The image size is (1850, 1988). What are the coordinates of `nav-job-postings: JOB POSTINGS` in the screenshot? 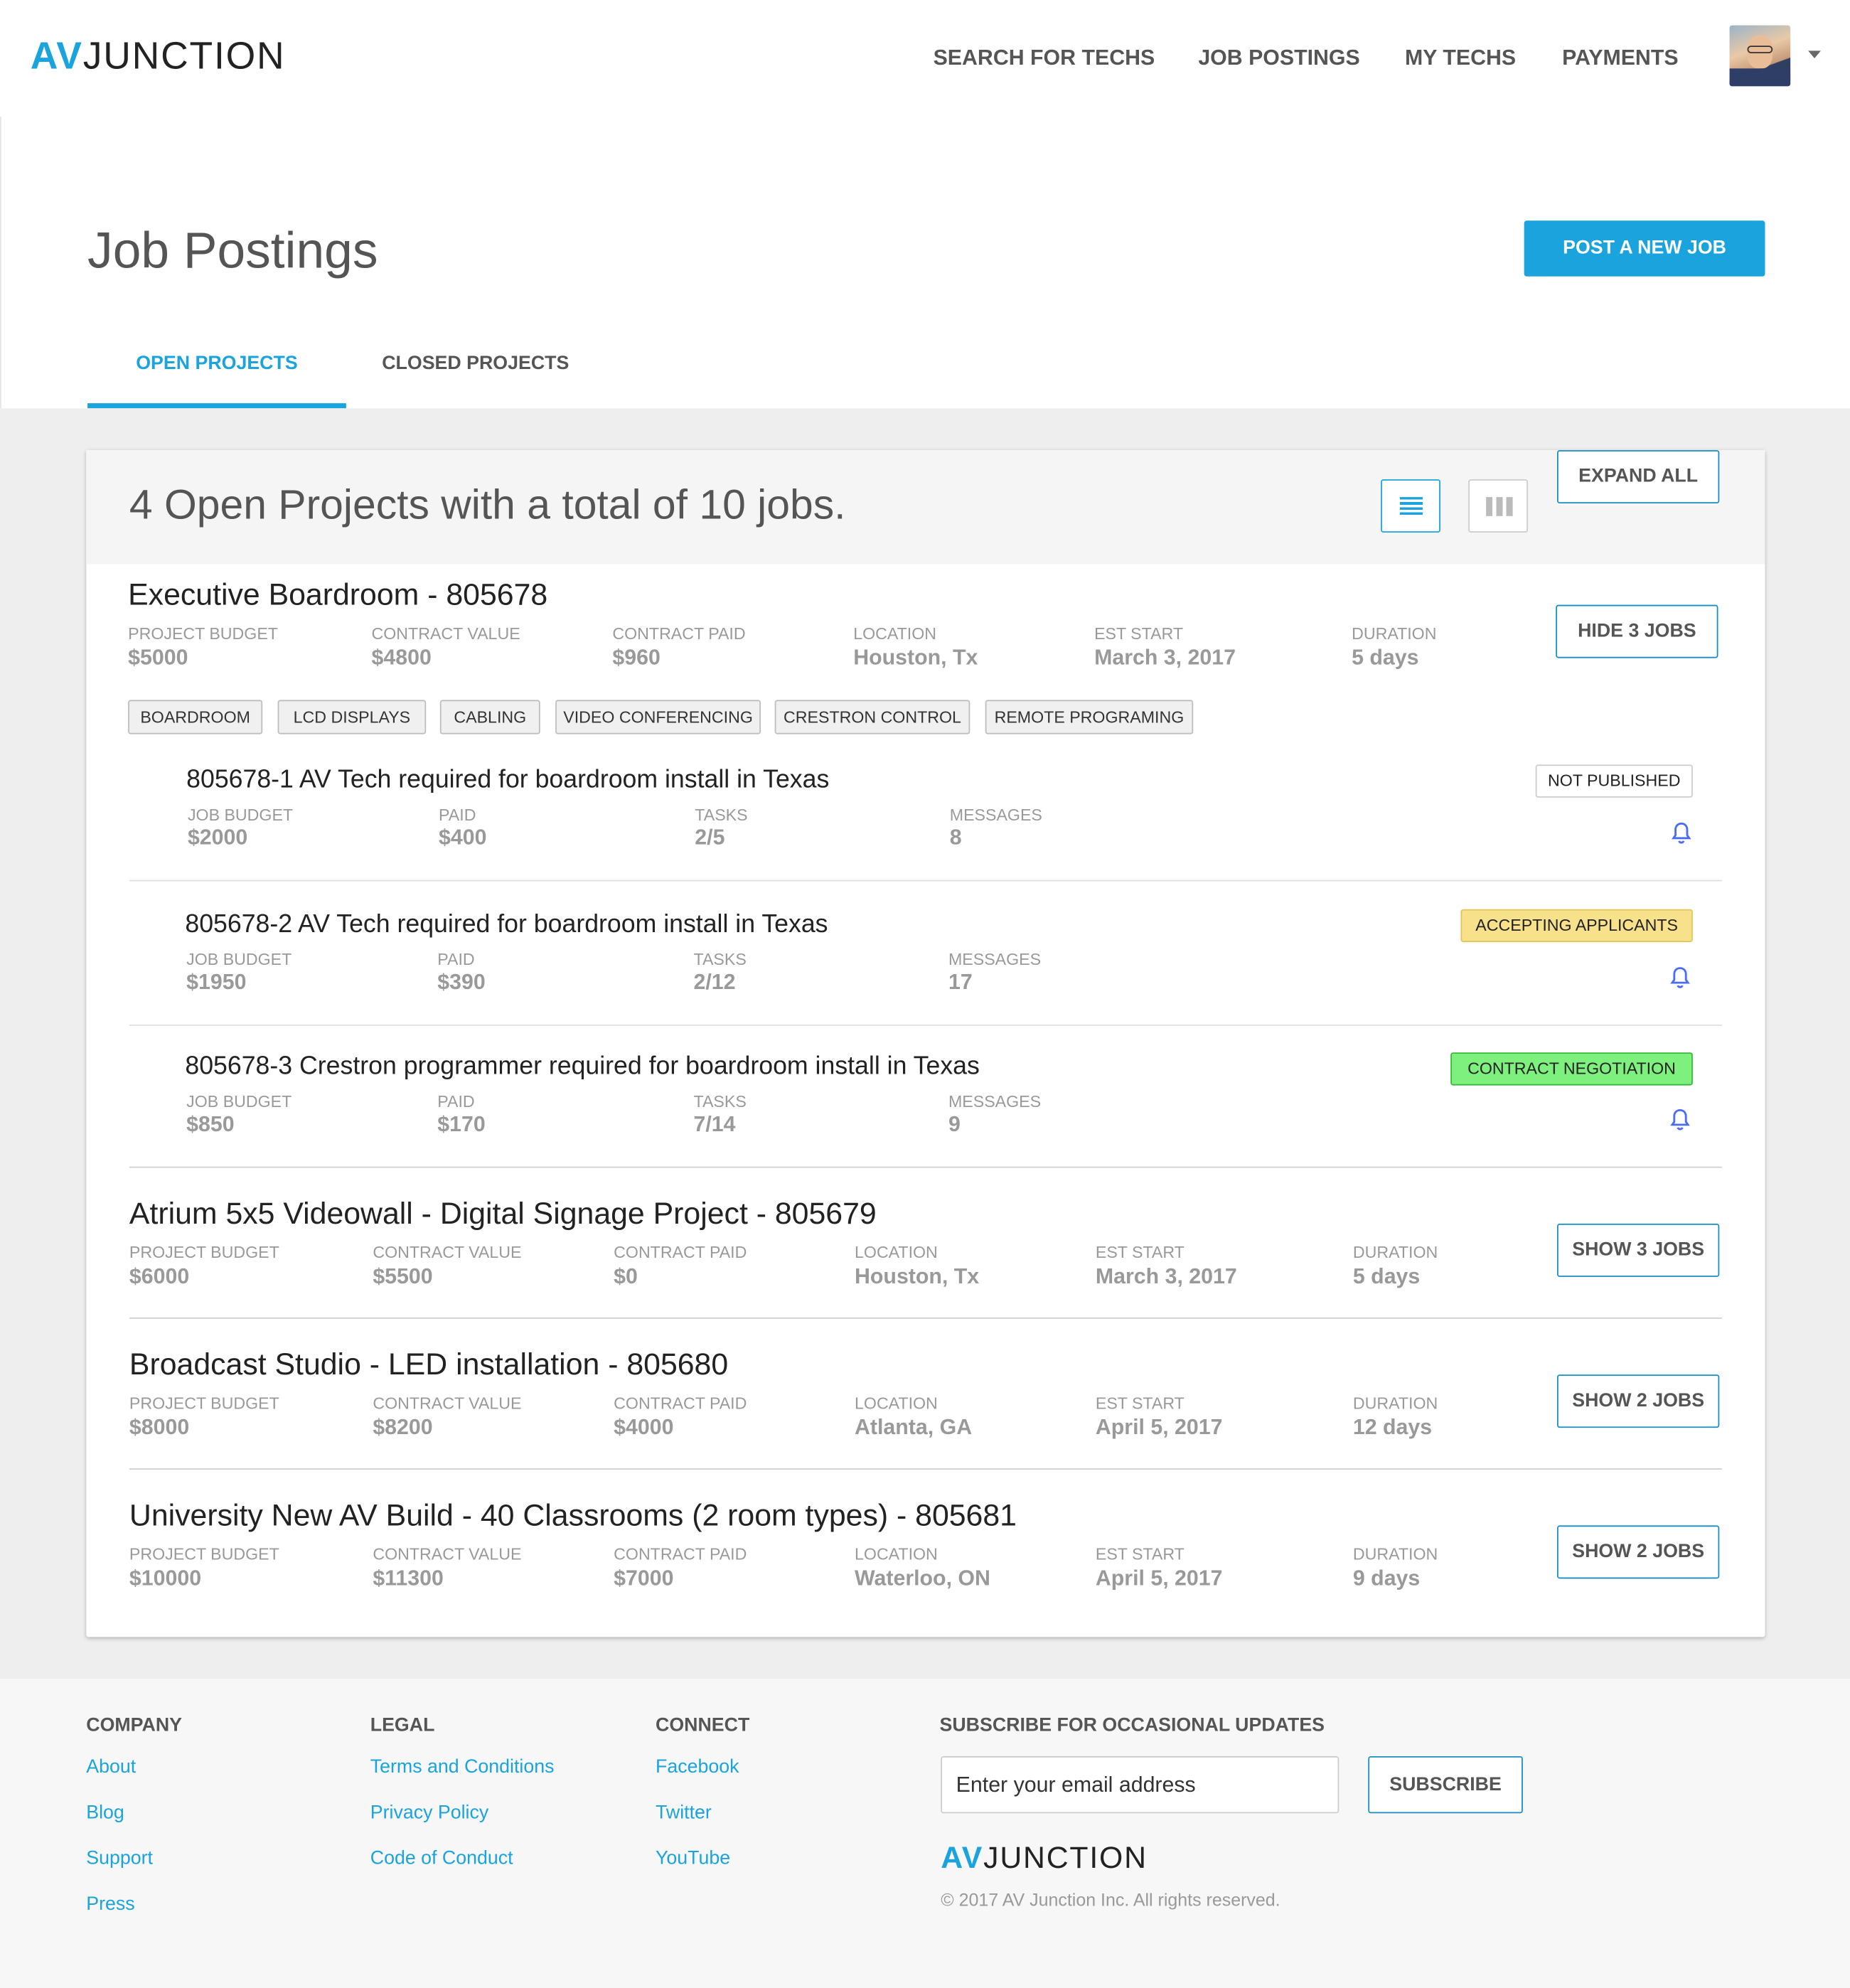 It's located at (1278, 58).